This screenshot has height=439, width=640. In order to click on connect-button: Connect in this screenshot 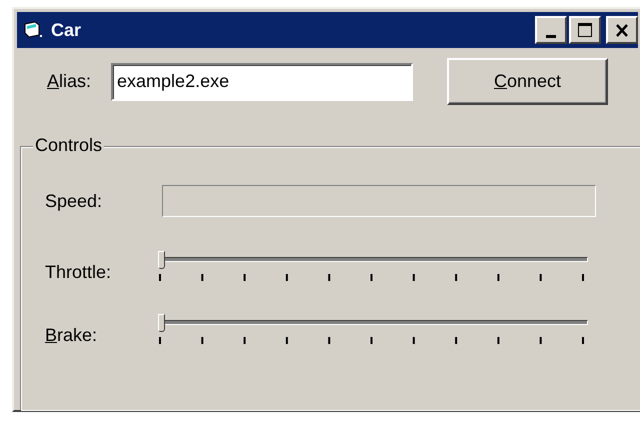, I will do `click(527, 81)`.